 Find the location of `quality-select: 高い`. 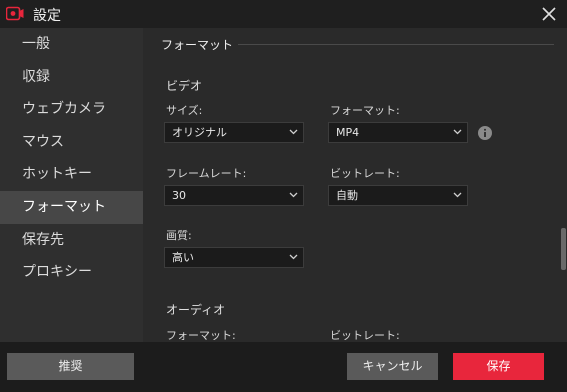

quality-select: 高い is located at coordinates (234, 257).